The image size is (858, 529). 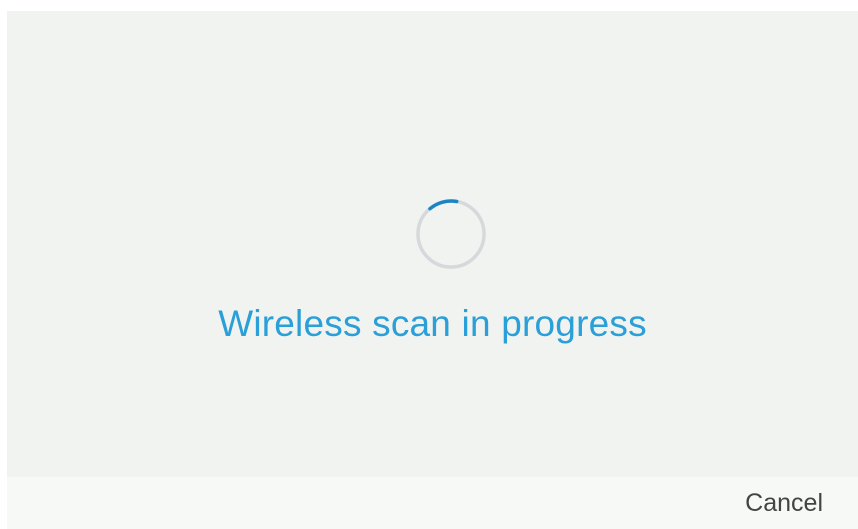 I want to click on softkey-bar: Cancel, so click(x=432, y=503).